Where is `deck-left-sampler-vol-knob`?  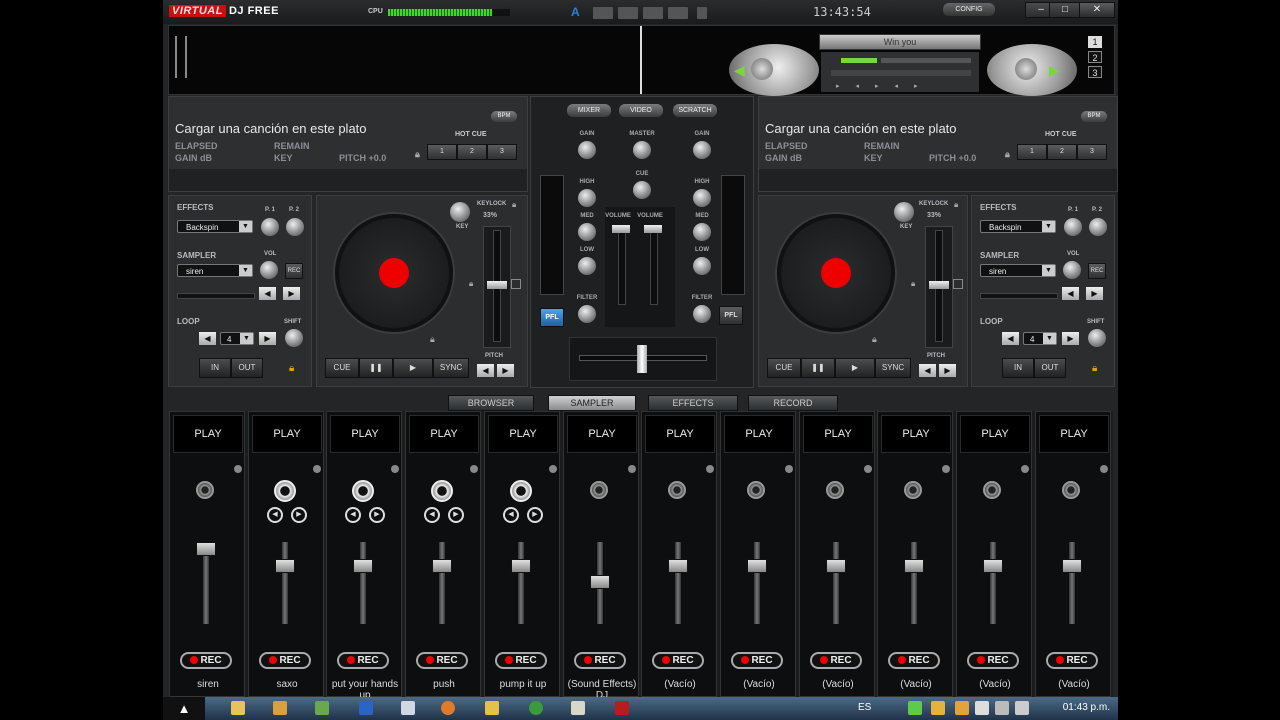
deck-left-sampler-vol-knob is located at coordinates (269, 270).